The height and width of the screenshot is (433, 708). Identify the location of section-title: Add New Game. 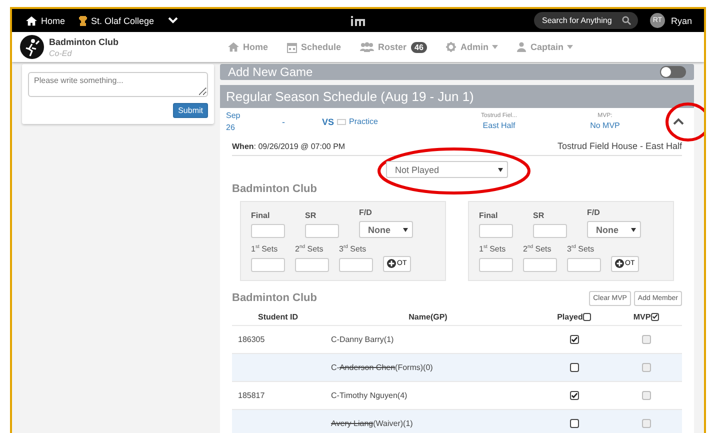
(270, 72).